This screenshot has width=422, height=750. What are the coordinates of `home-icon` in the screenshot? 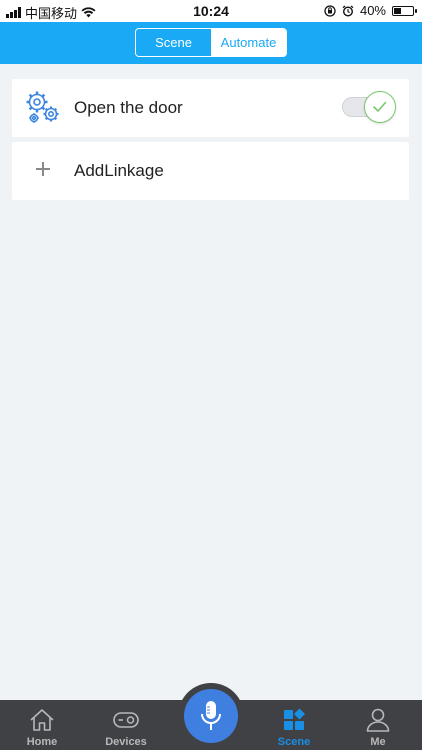 It's located at (42, 720).